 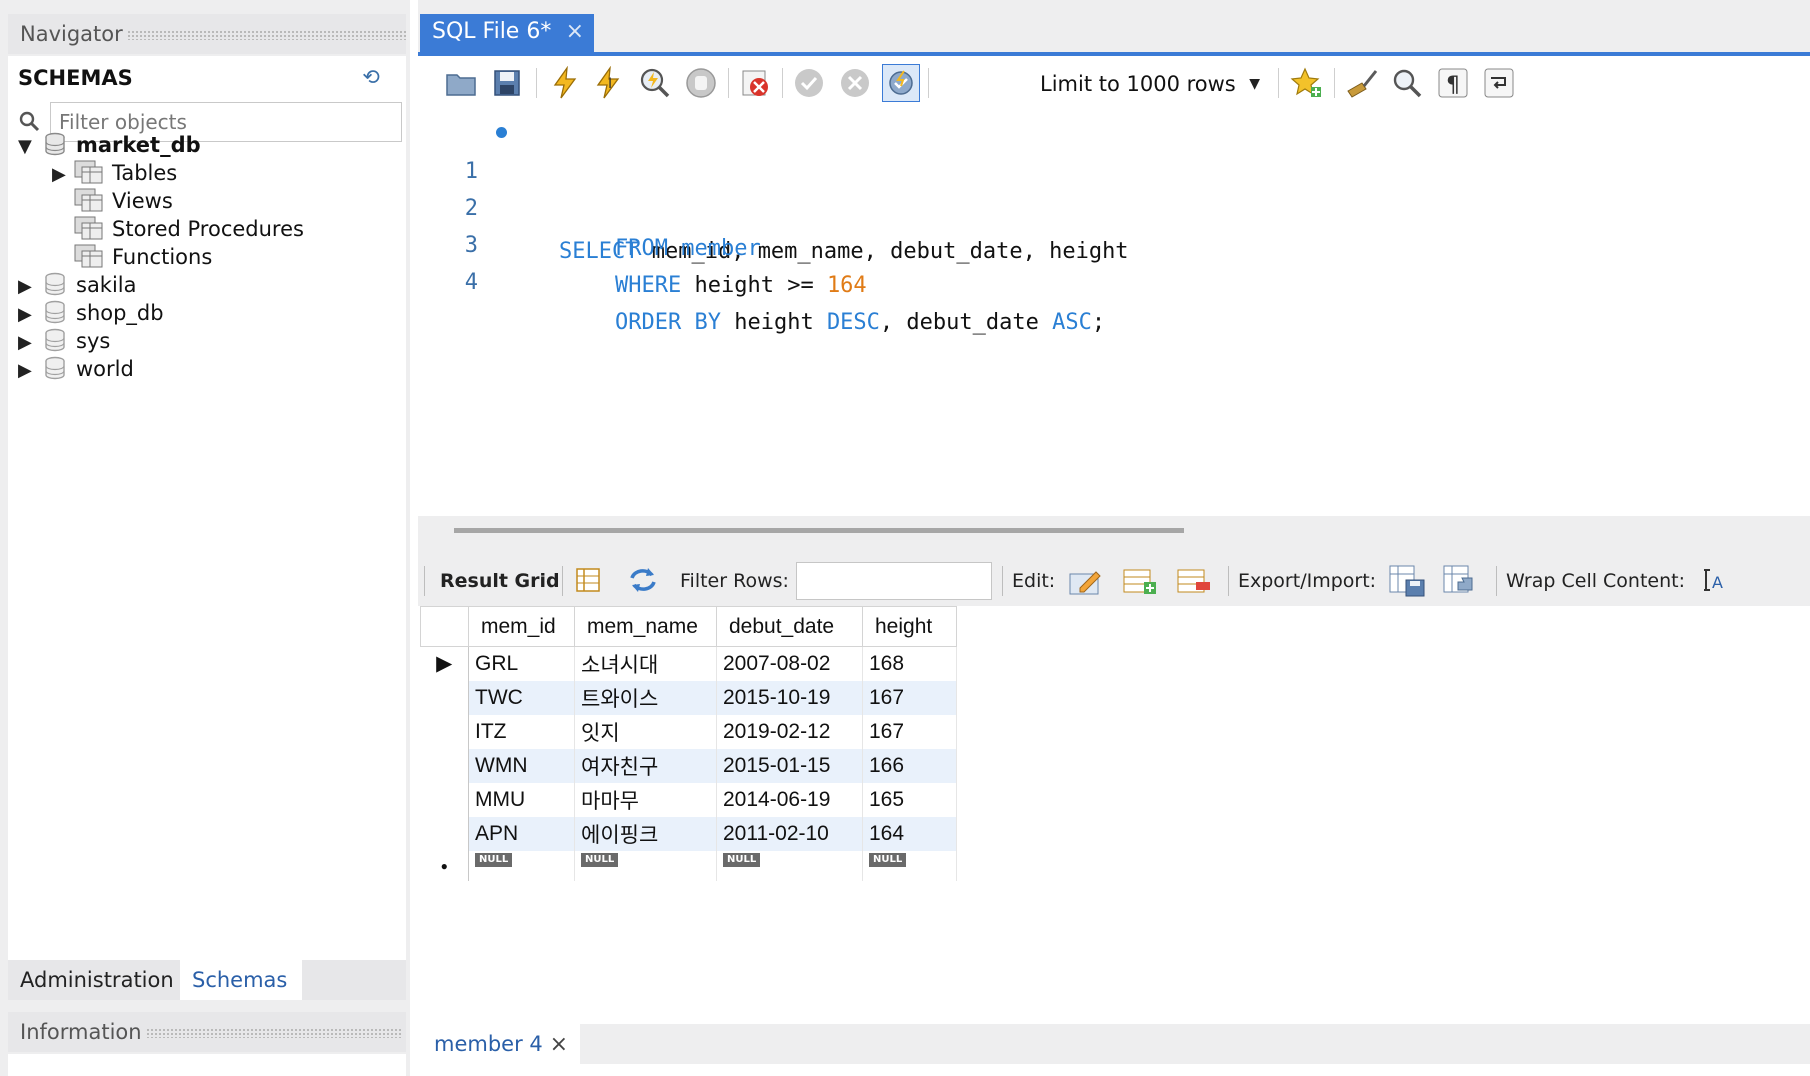 What do you see at coordinates (645, 626) in the screenshot?
I see `column-header: mem_name` at bounding box center [645, 626].